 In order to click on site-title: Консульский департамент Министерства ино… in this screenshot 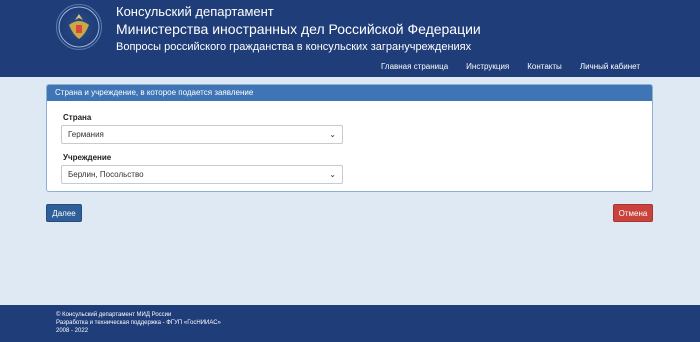, I will do `click(298, 29)`.